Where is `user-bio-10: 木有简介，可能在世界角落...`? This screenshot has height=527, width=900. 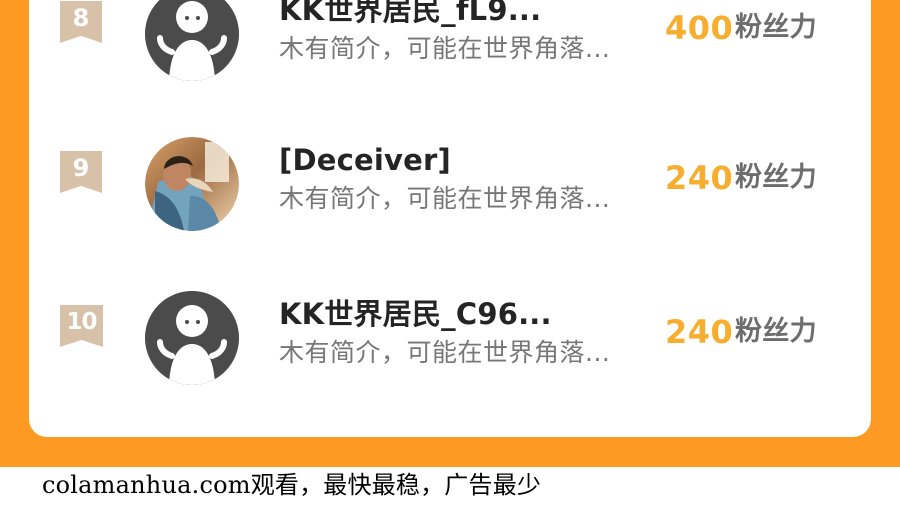 user-bio-10: 木有简介，可能在世界角落... is located at coordinates (445, 352).